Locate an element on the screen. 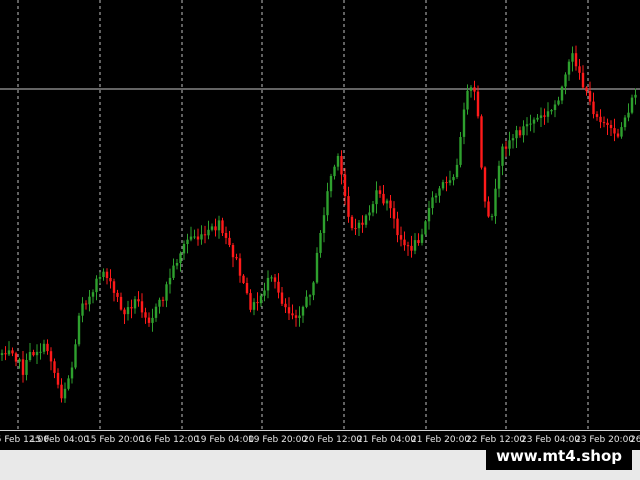  time-tick-label: 20 Feb 12:00 is located at coordinates (333, 440).